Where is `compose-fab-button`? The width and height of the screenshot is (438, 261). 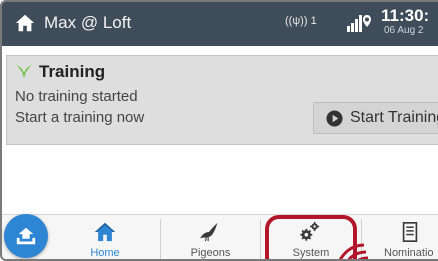 compose-fab-button is located at coordinates (26, 236).